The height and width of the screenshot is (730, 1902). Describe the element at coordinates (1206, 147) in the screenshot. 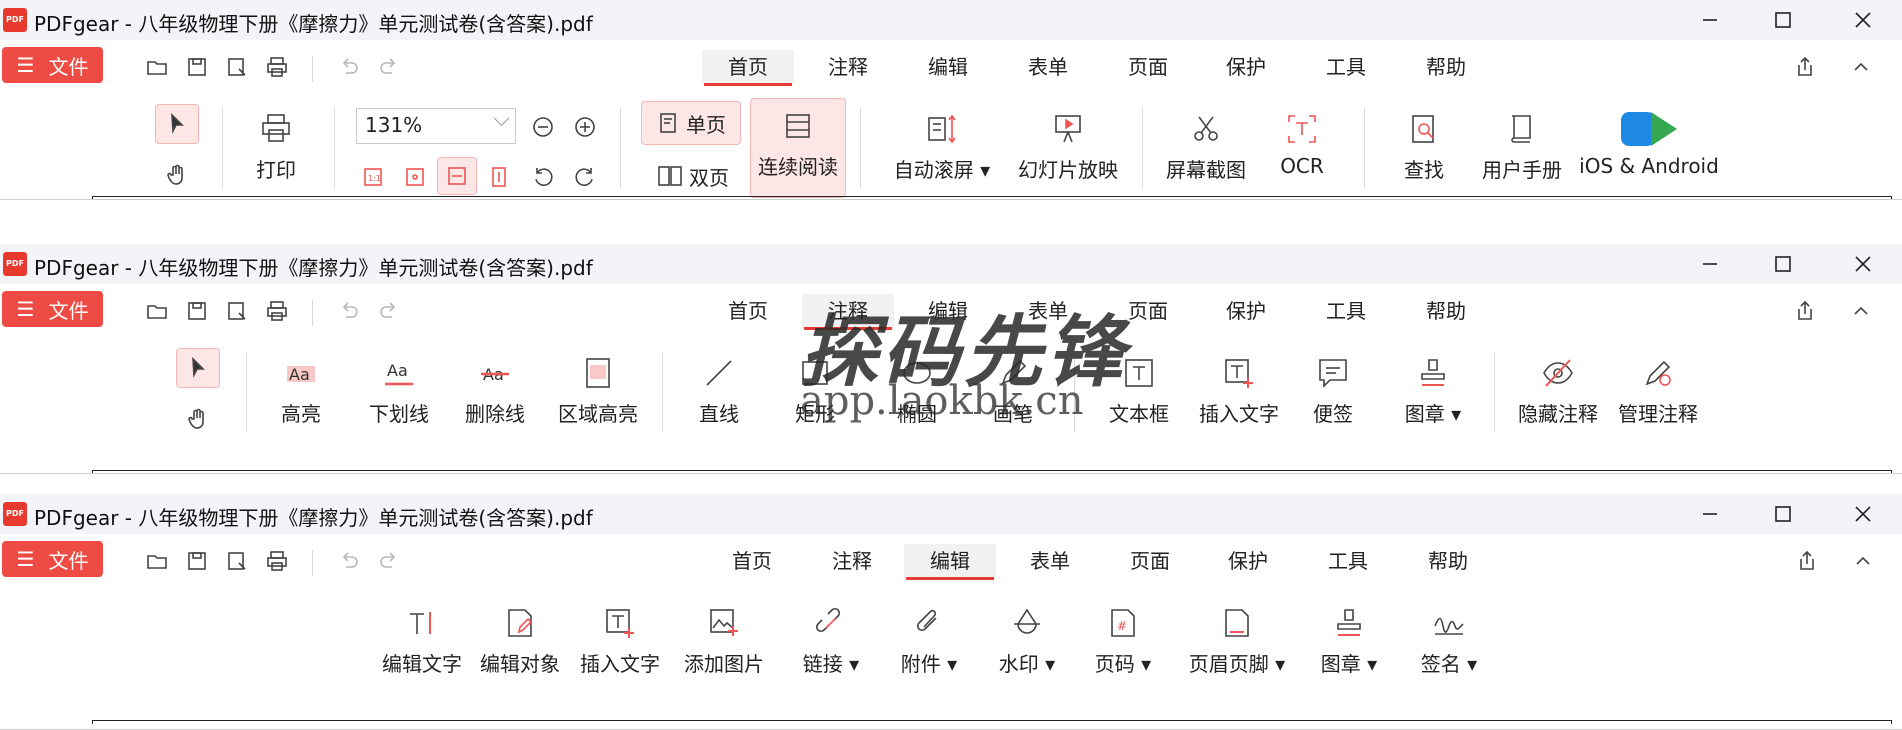

I see `screenshot-button: 屏幕截图` at that location.